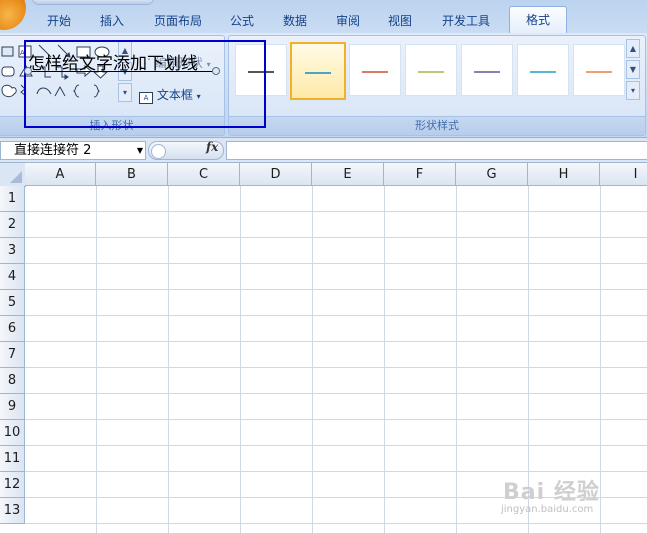 This screenshot has height=533, width=647. What do you see at coordinates (12, 277) in the screenshot?
I see `row-header-4: 4` at bounding box center [12, 277].